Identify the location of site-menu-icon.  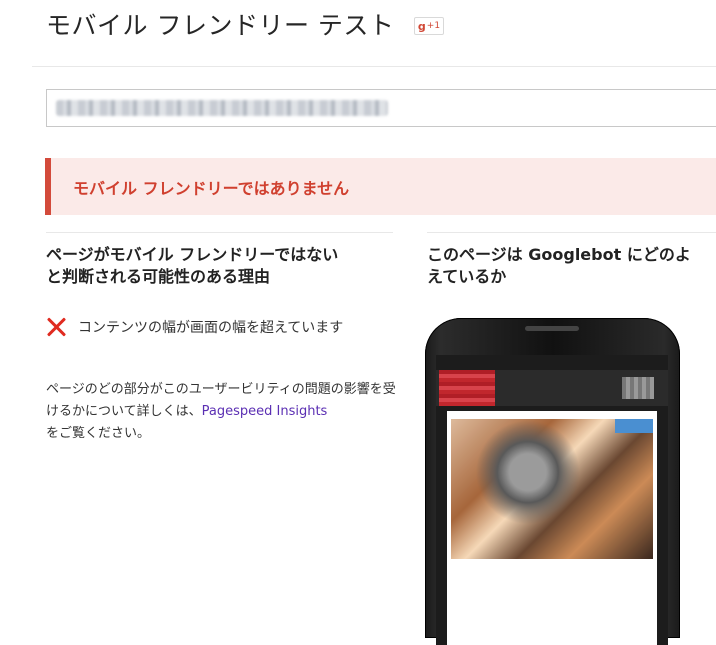
(638, 388).